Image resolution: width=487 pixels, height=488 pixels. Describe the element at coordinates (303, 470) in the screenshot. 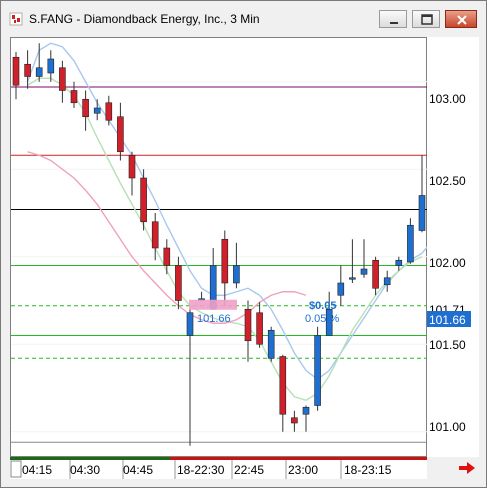

I see `time-tick-2300: 23:00` at that location.